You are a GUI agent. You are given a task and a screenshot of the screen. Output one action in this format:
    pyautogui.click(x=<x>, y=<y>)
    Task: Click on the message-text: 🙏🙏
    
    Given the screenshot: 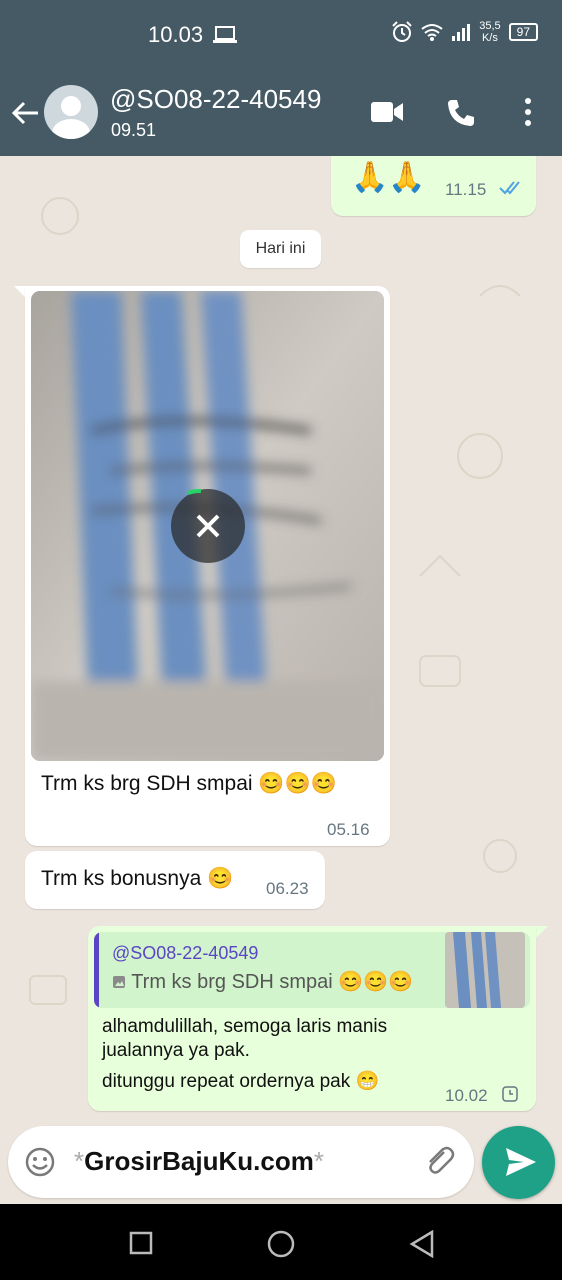 What is the action you would take?
    pyautogui.click(x=388, y=177)
    